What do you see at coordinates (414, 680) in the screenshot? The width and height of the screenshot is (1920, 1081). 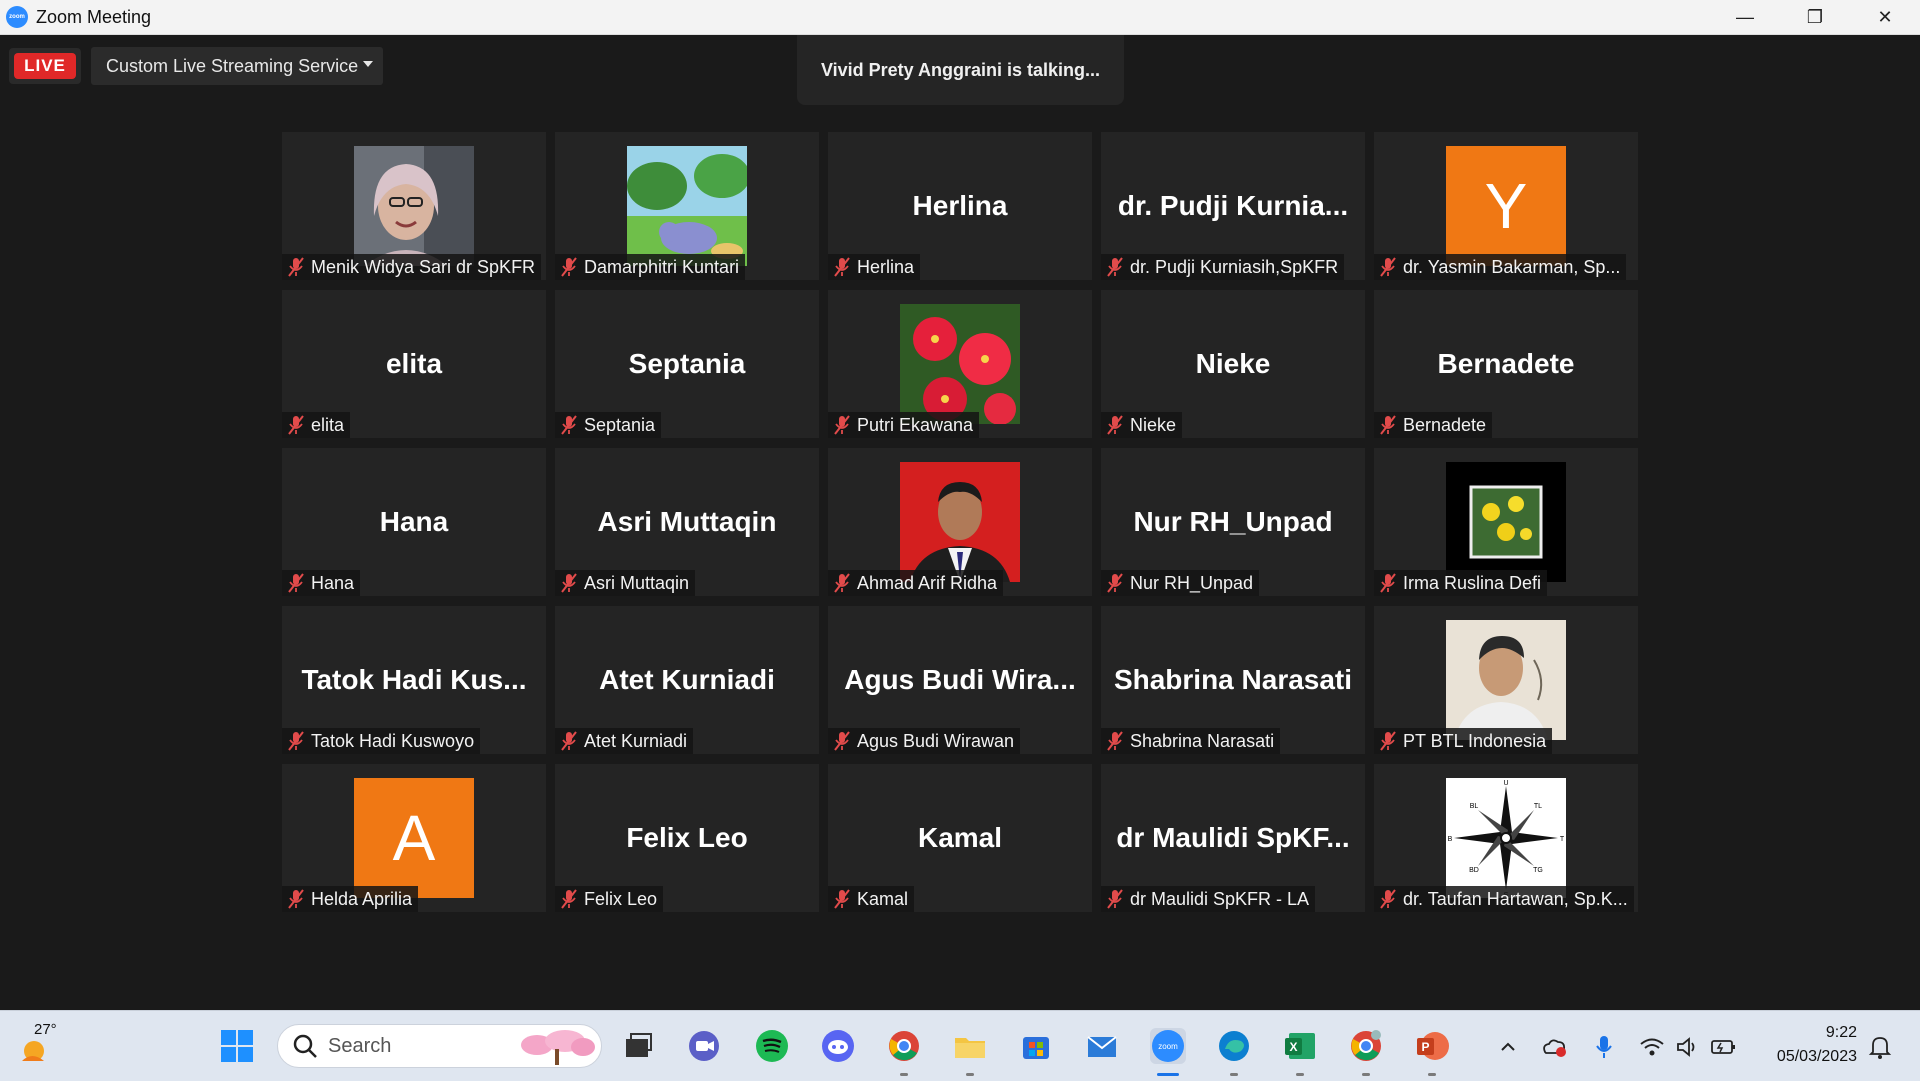 I see `participant-tile: Tatok Hadi Kus... Tatok Hadi Kuswoyo` at bounding box center [414, 680].